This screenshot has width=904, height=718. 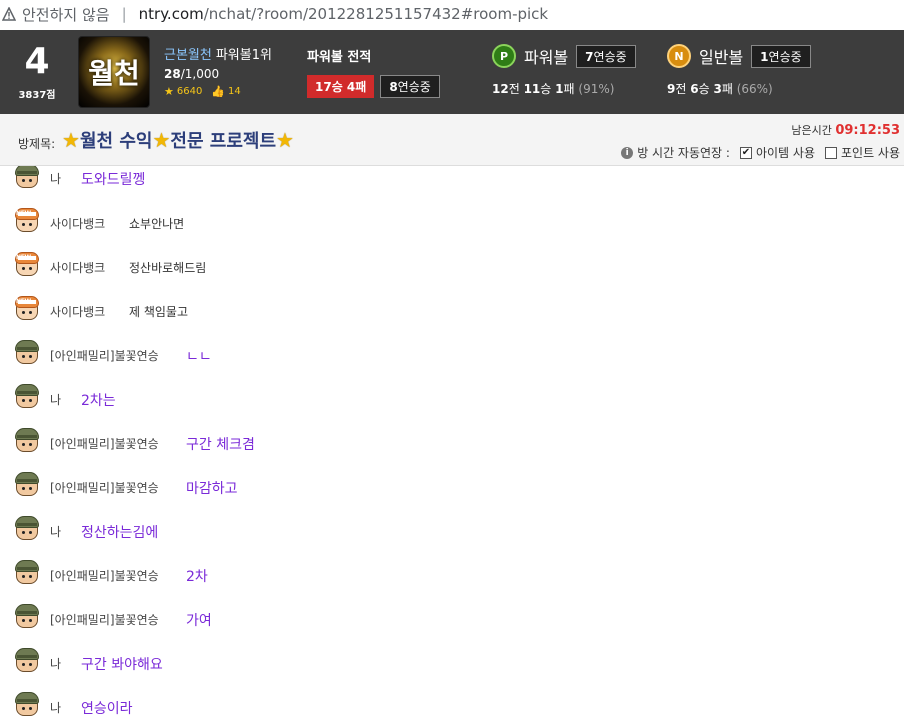 What do you see at coordinates (694, 89) in the screenshot?
I see `nb-wins: 6` at bounding box center [694, 89].